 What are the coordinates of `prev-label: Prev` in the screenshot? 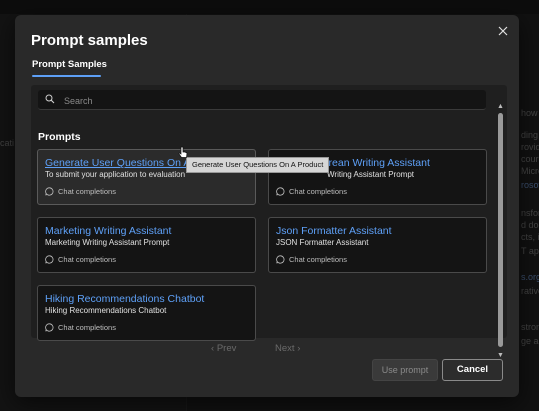 It's located at (226, 348).